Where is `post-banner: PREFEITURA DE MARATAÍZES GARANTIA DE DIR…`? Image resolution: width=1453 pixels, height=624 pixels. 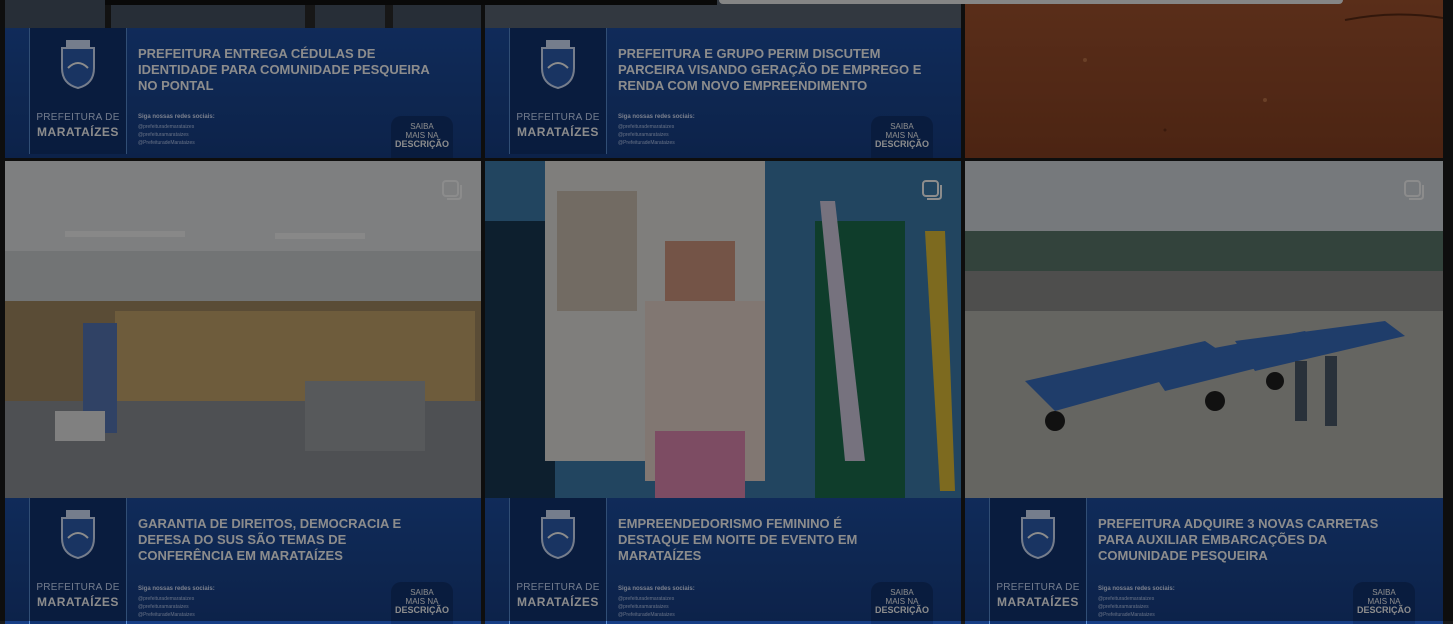
post-banner: PREFEITURA DE MARATAÍZES GARANTIA DE DIR… is located at coordinates (243, 561).